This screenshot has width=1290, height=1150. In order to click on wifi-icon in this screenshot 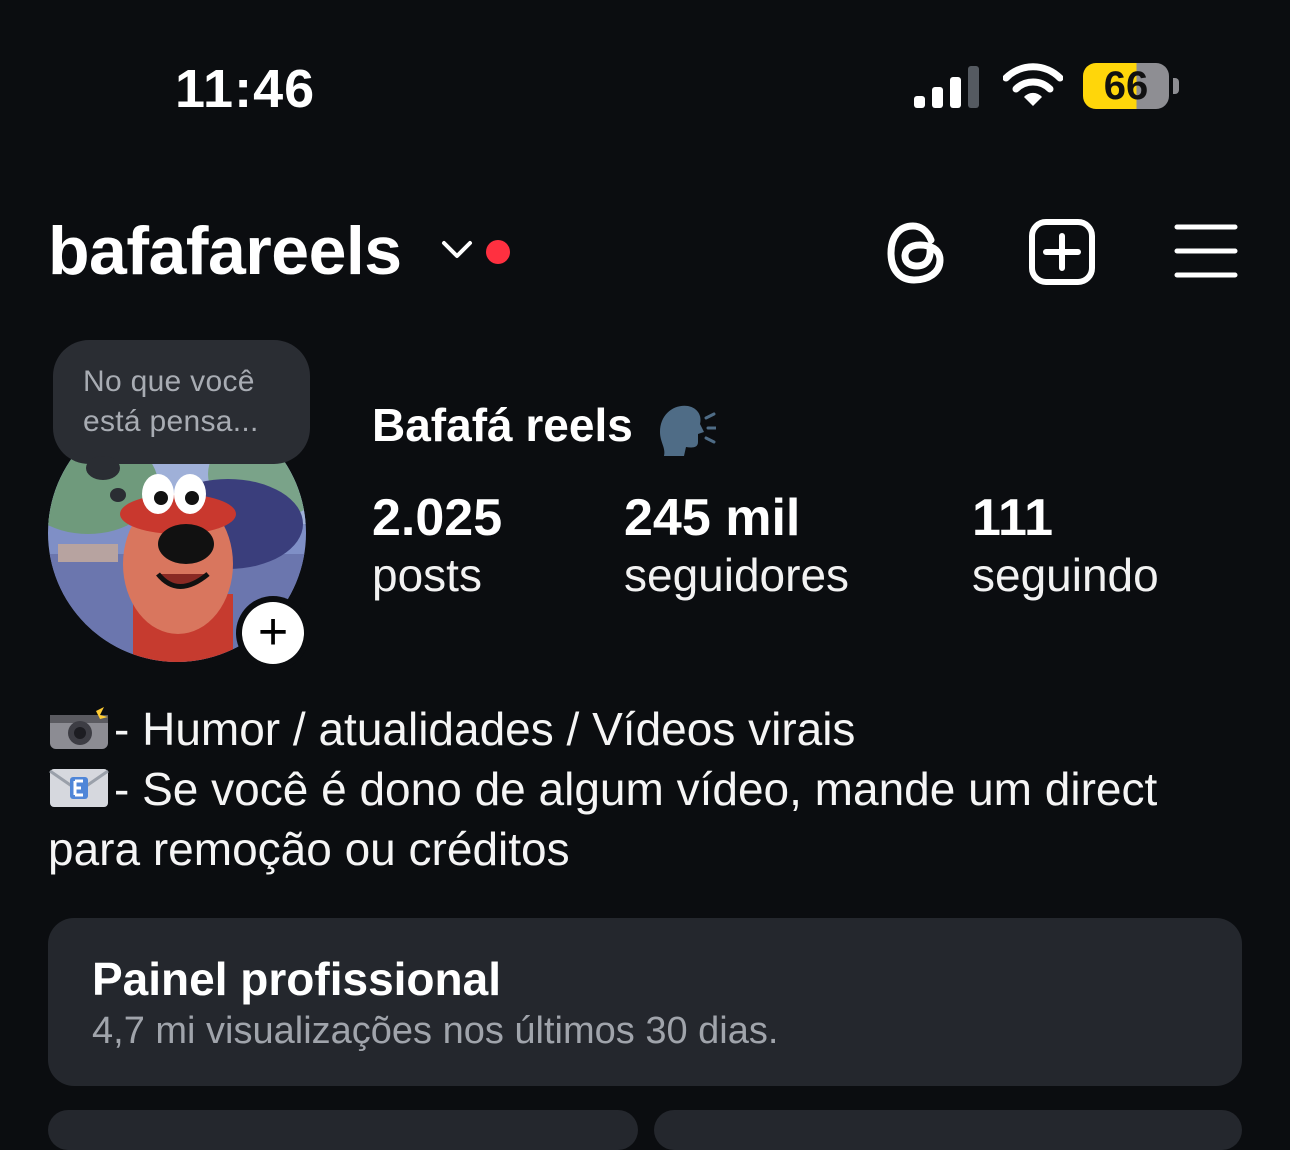, I will do `click(1033, 84)`.